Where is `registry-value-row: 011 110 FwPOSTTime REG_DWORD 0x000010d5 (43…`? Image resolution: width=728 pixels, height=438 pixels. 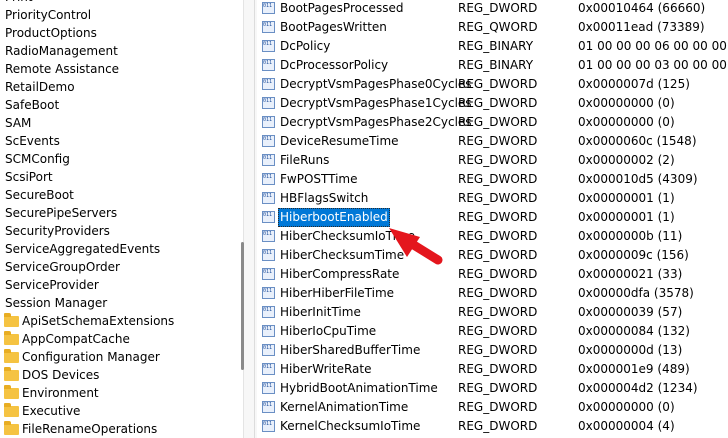 registry-value-row: 011 110 FwPOSTTime REG_DWORD 0x000010d5 (43… is located at coordinates (492, 179).